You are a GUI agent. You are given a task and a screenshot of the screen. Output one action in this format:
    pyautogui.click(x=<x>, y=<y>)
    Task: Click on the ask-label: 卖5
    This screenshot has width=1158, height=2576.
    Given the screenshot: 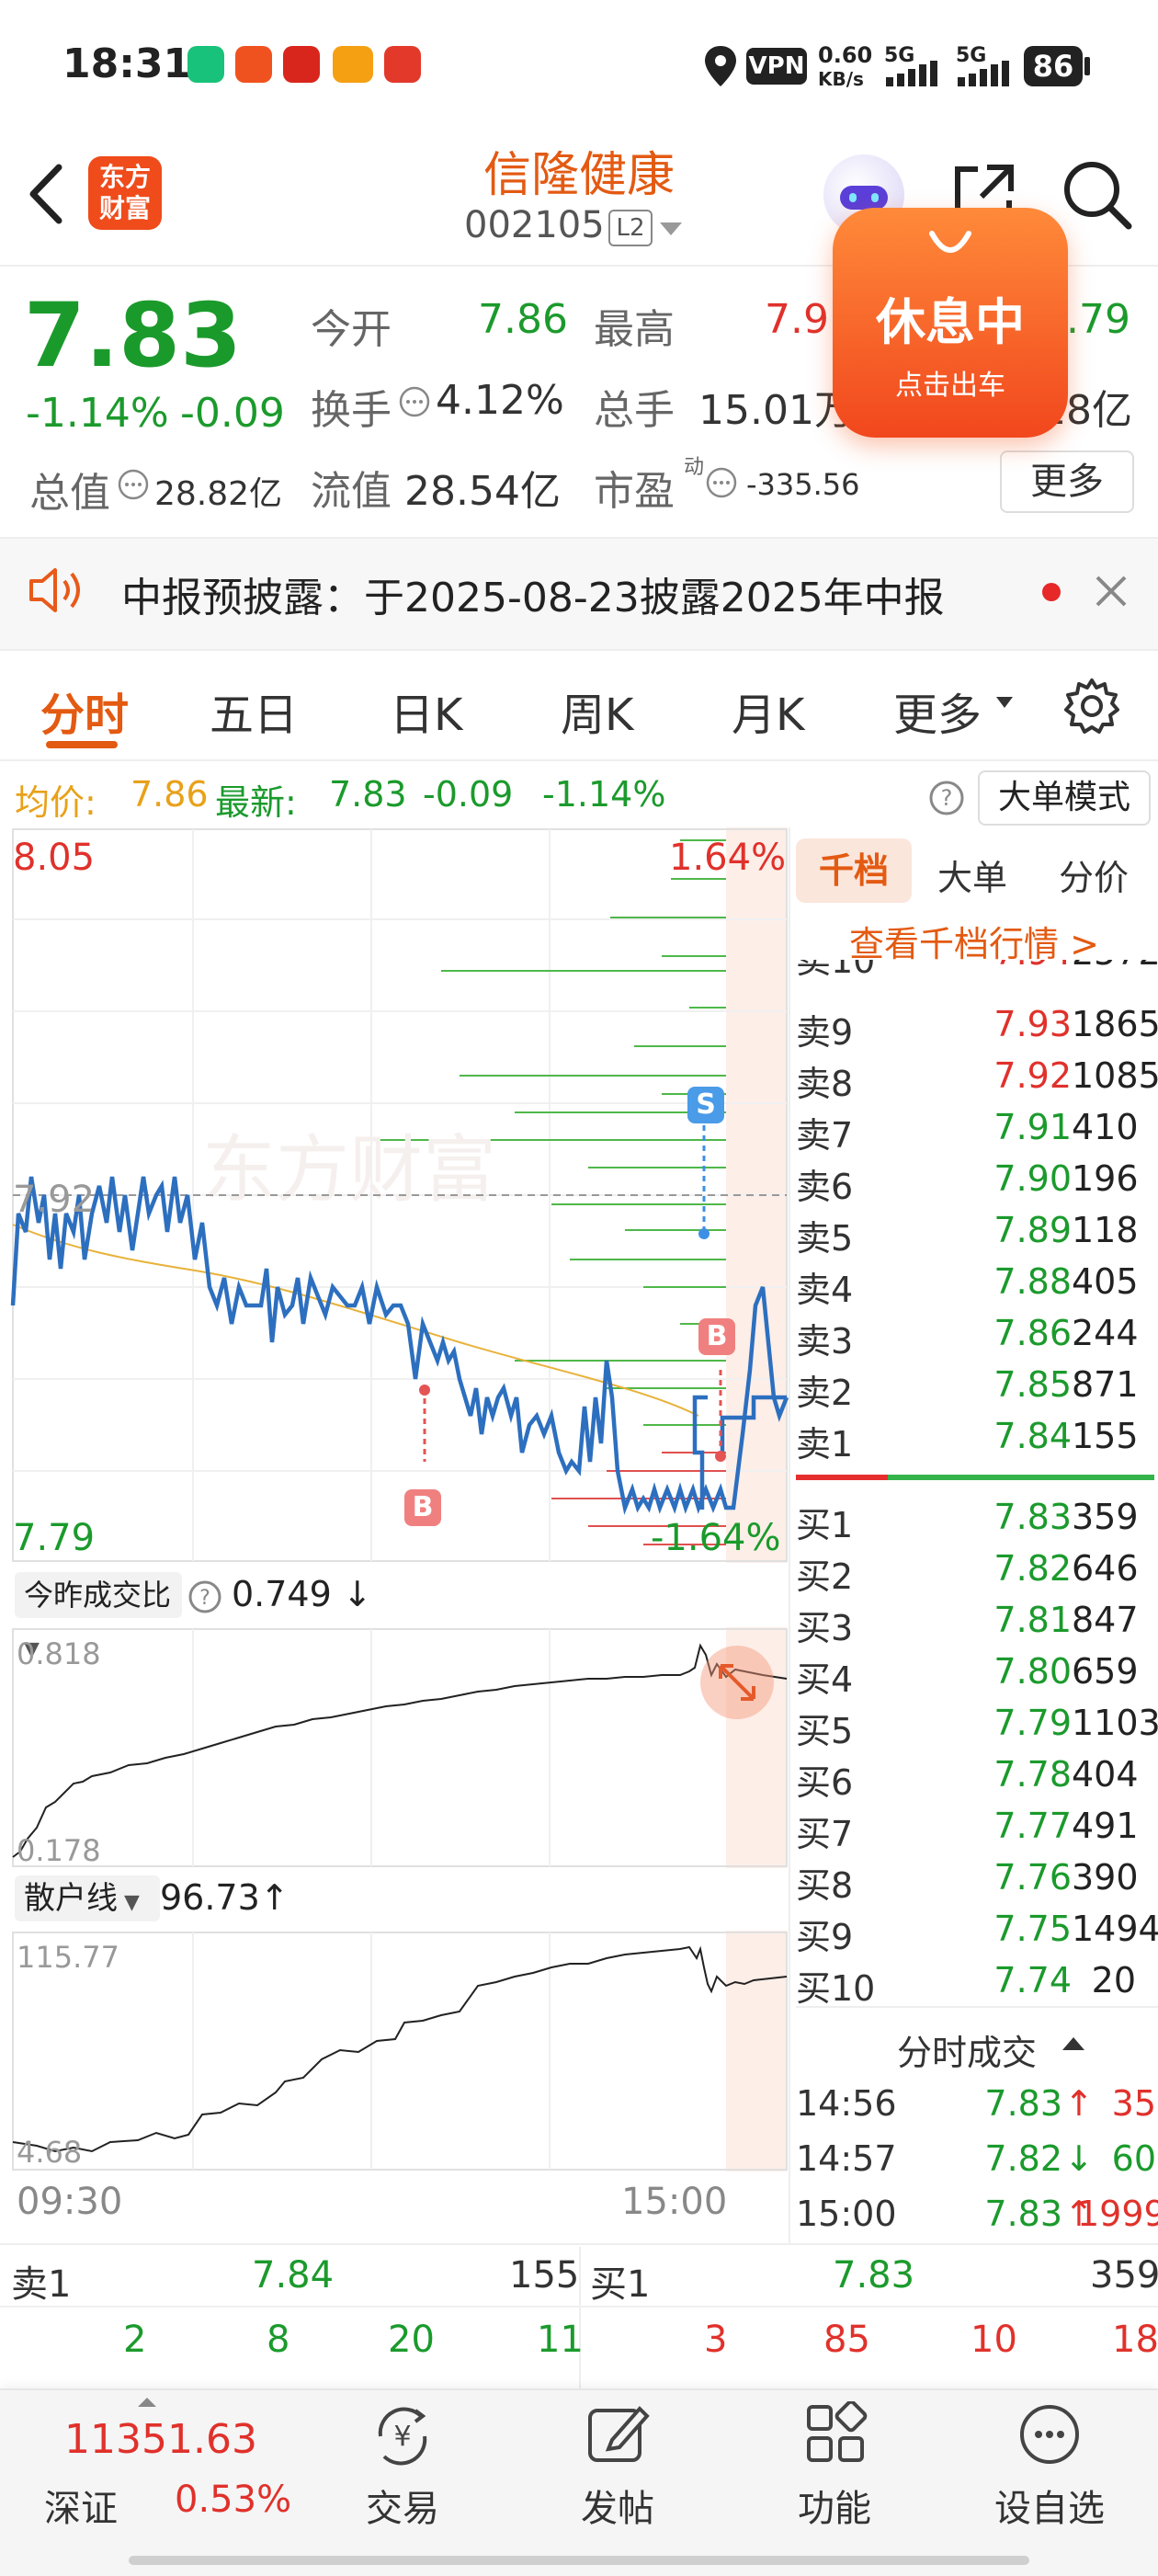 What is the action you would take?
    pyautogui.click(x=825, y=1238)
    